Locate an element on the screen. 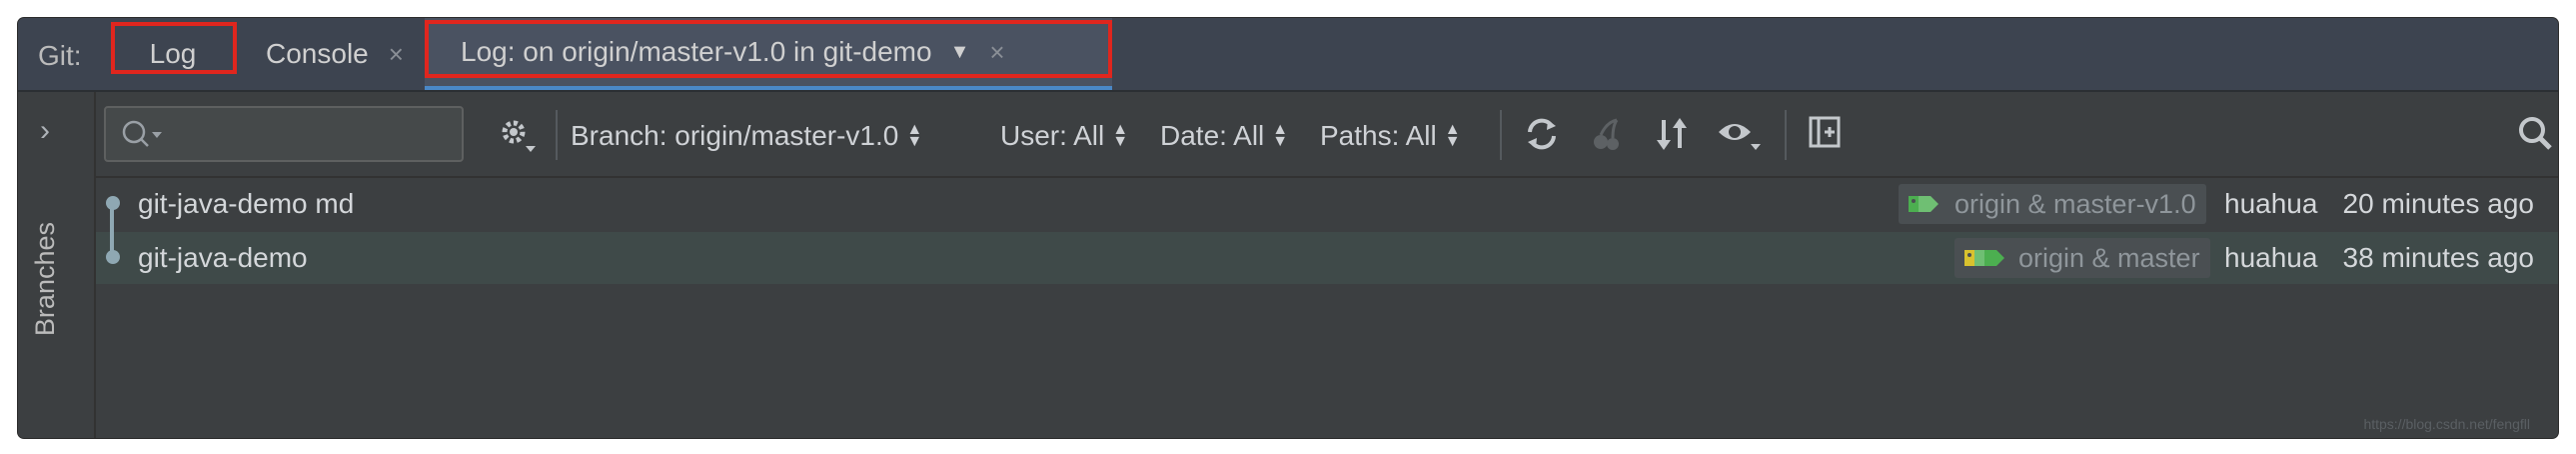 This screenshot has height=454, width=2576. commit-message: git-java-demo is located at coordinates (223, 257).